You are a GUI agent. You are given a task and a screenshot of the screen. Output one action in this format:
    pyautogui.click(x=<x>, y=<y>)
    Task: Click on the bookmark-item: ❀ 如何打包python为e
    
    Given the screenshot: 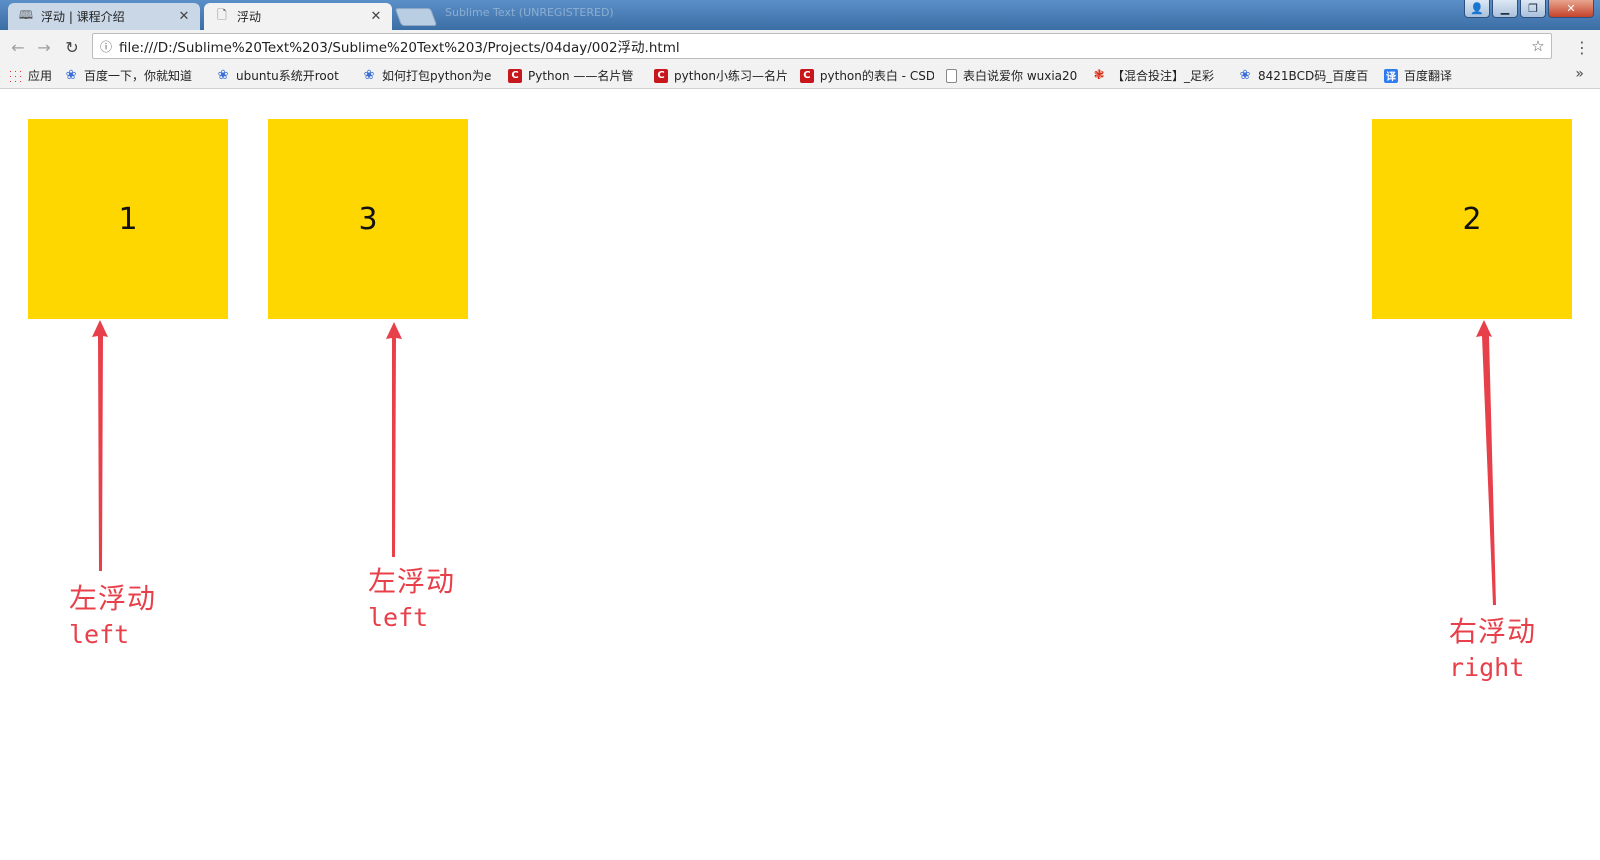 What is the action you would take?
    pyautogui.click(x=429, y=75)
    